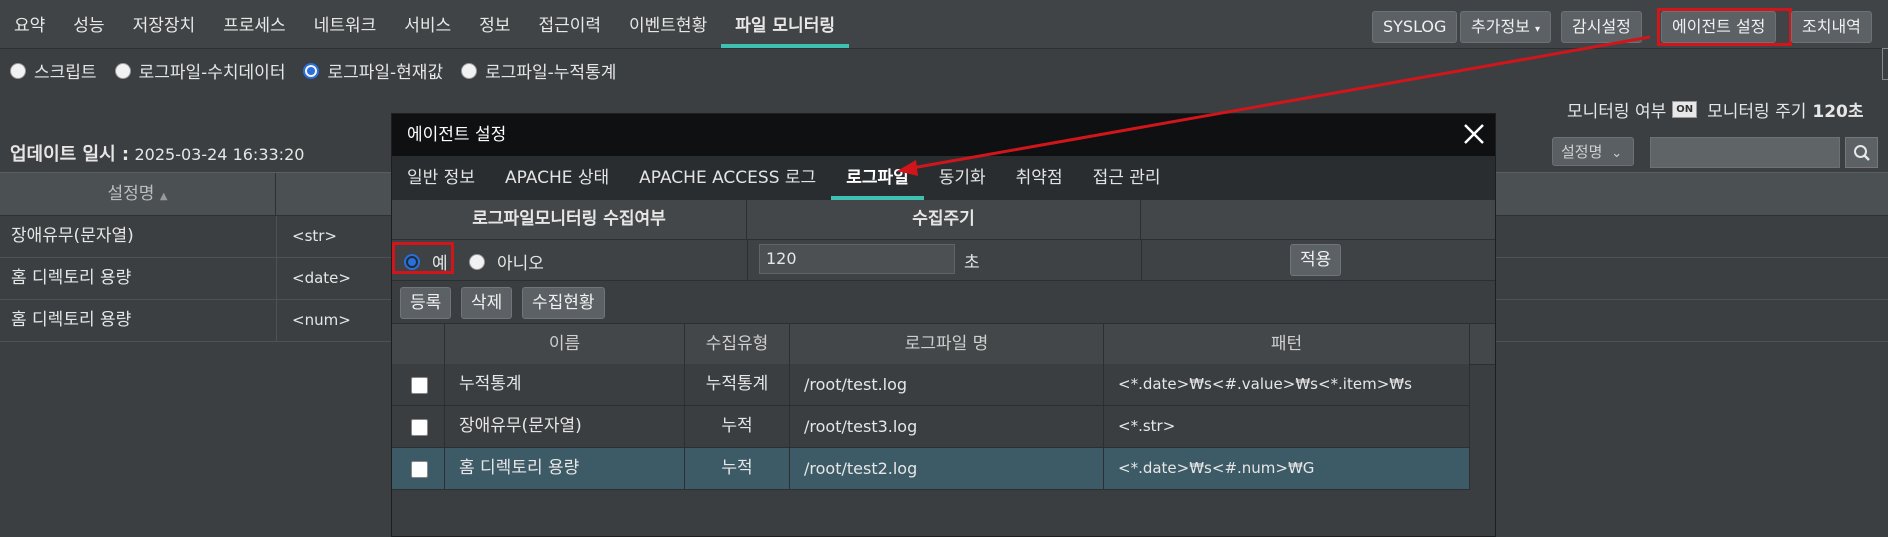 The width and height of the screenshot is (1888, 537). I want to click on collect-no-label: 아니오, so click(520, 264).